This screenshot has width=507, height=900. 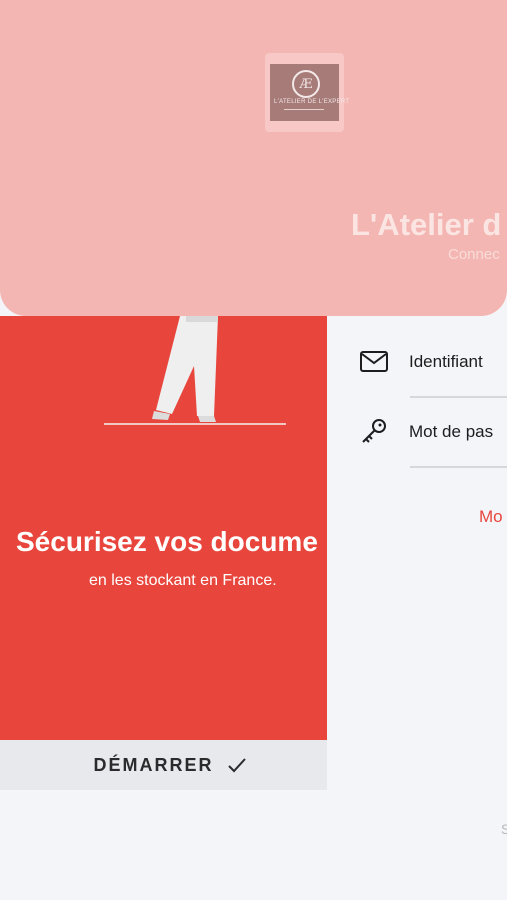 What do you see at coordinates (374, 362) in the screenshot?
I see `mail-icon` at bounding box center [374, 362].